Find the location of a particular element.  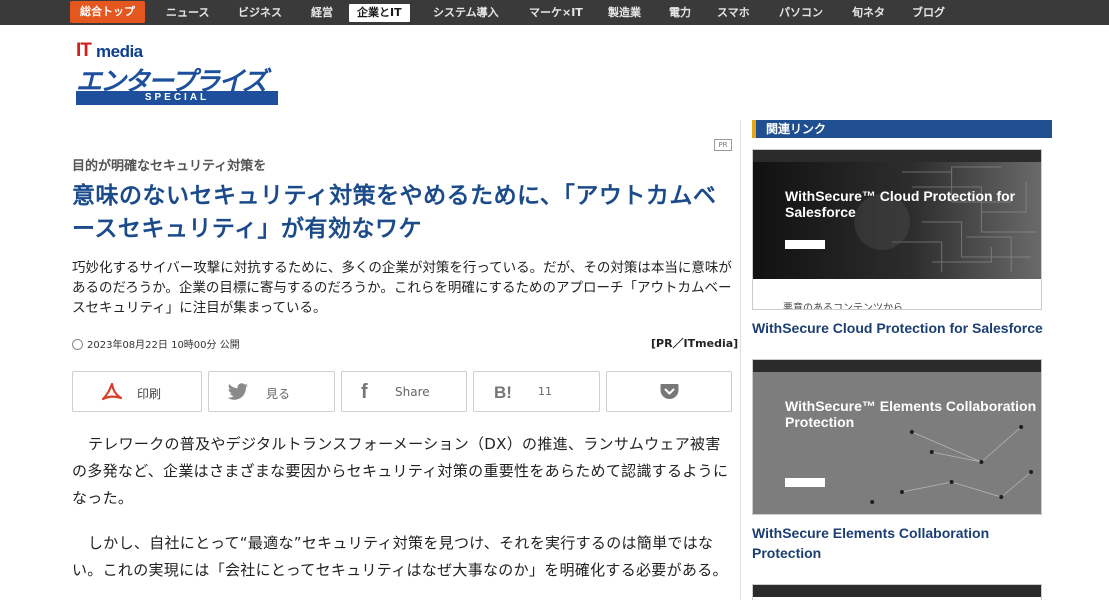

nav-item-business: ビジネス is located at coordinates (260, 12).